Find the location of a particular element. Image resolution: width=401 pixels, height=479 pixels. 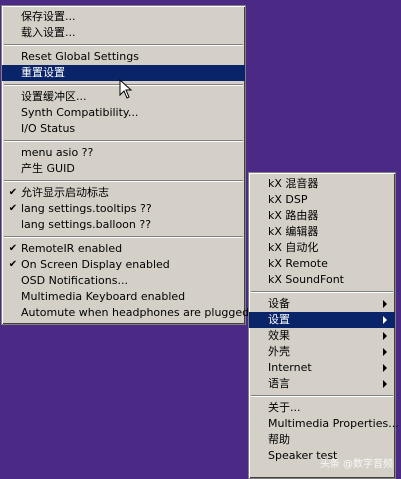

menu-item-osd-enabled: ✔ On Screen Display enabled is located at coordinates (123, 265).